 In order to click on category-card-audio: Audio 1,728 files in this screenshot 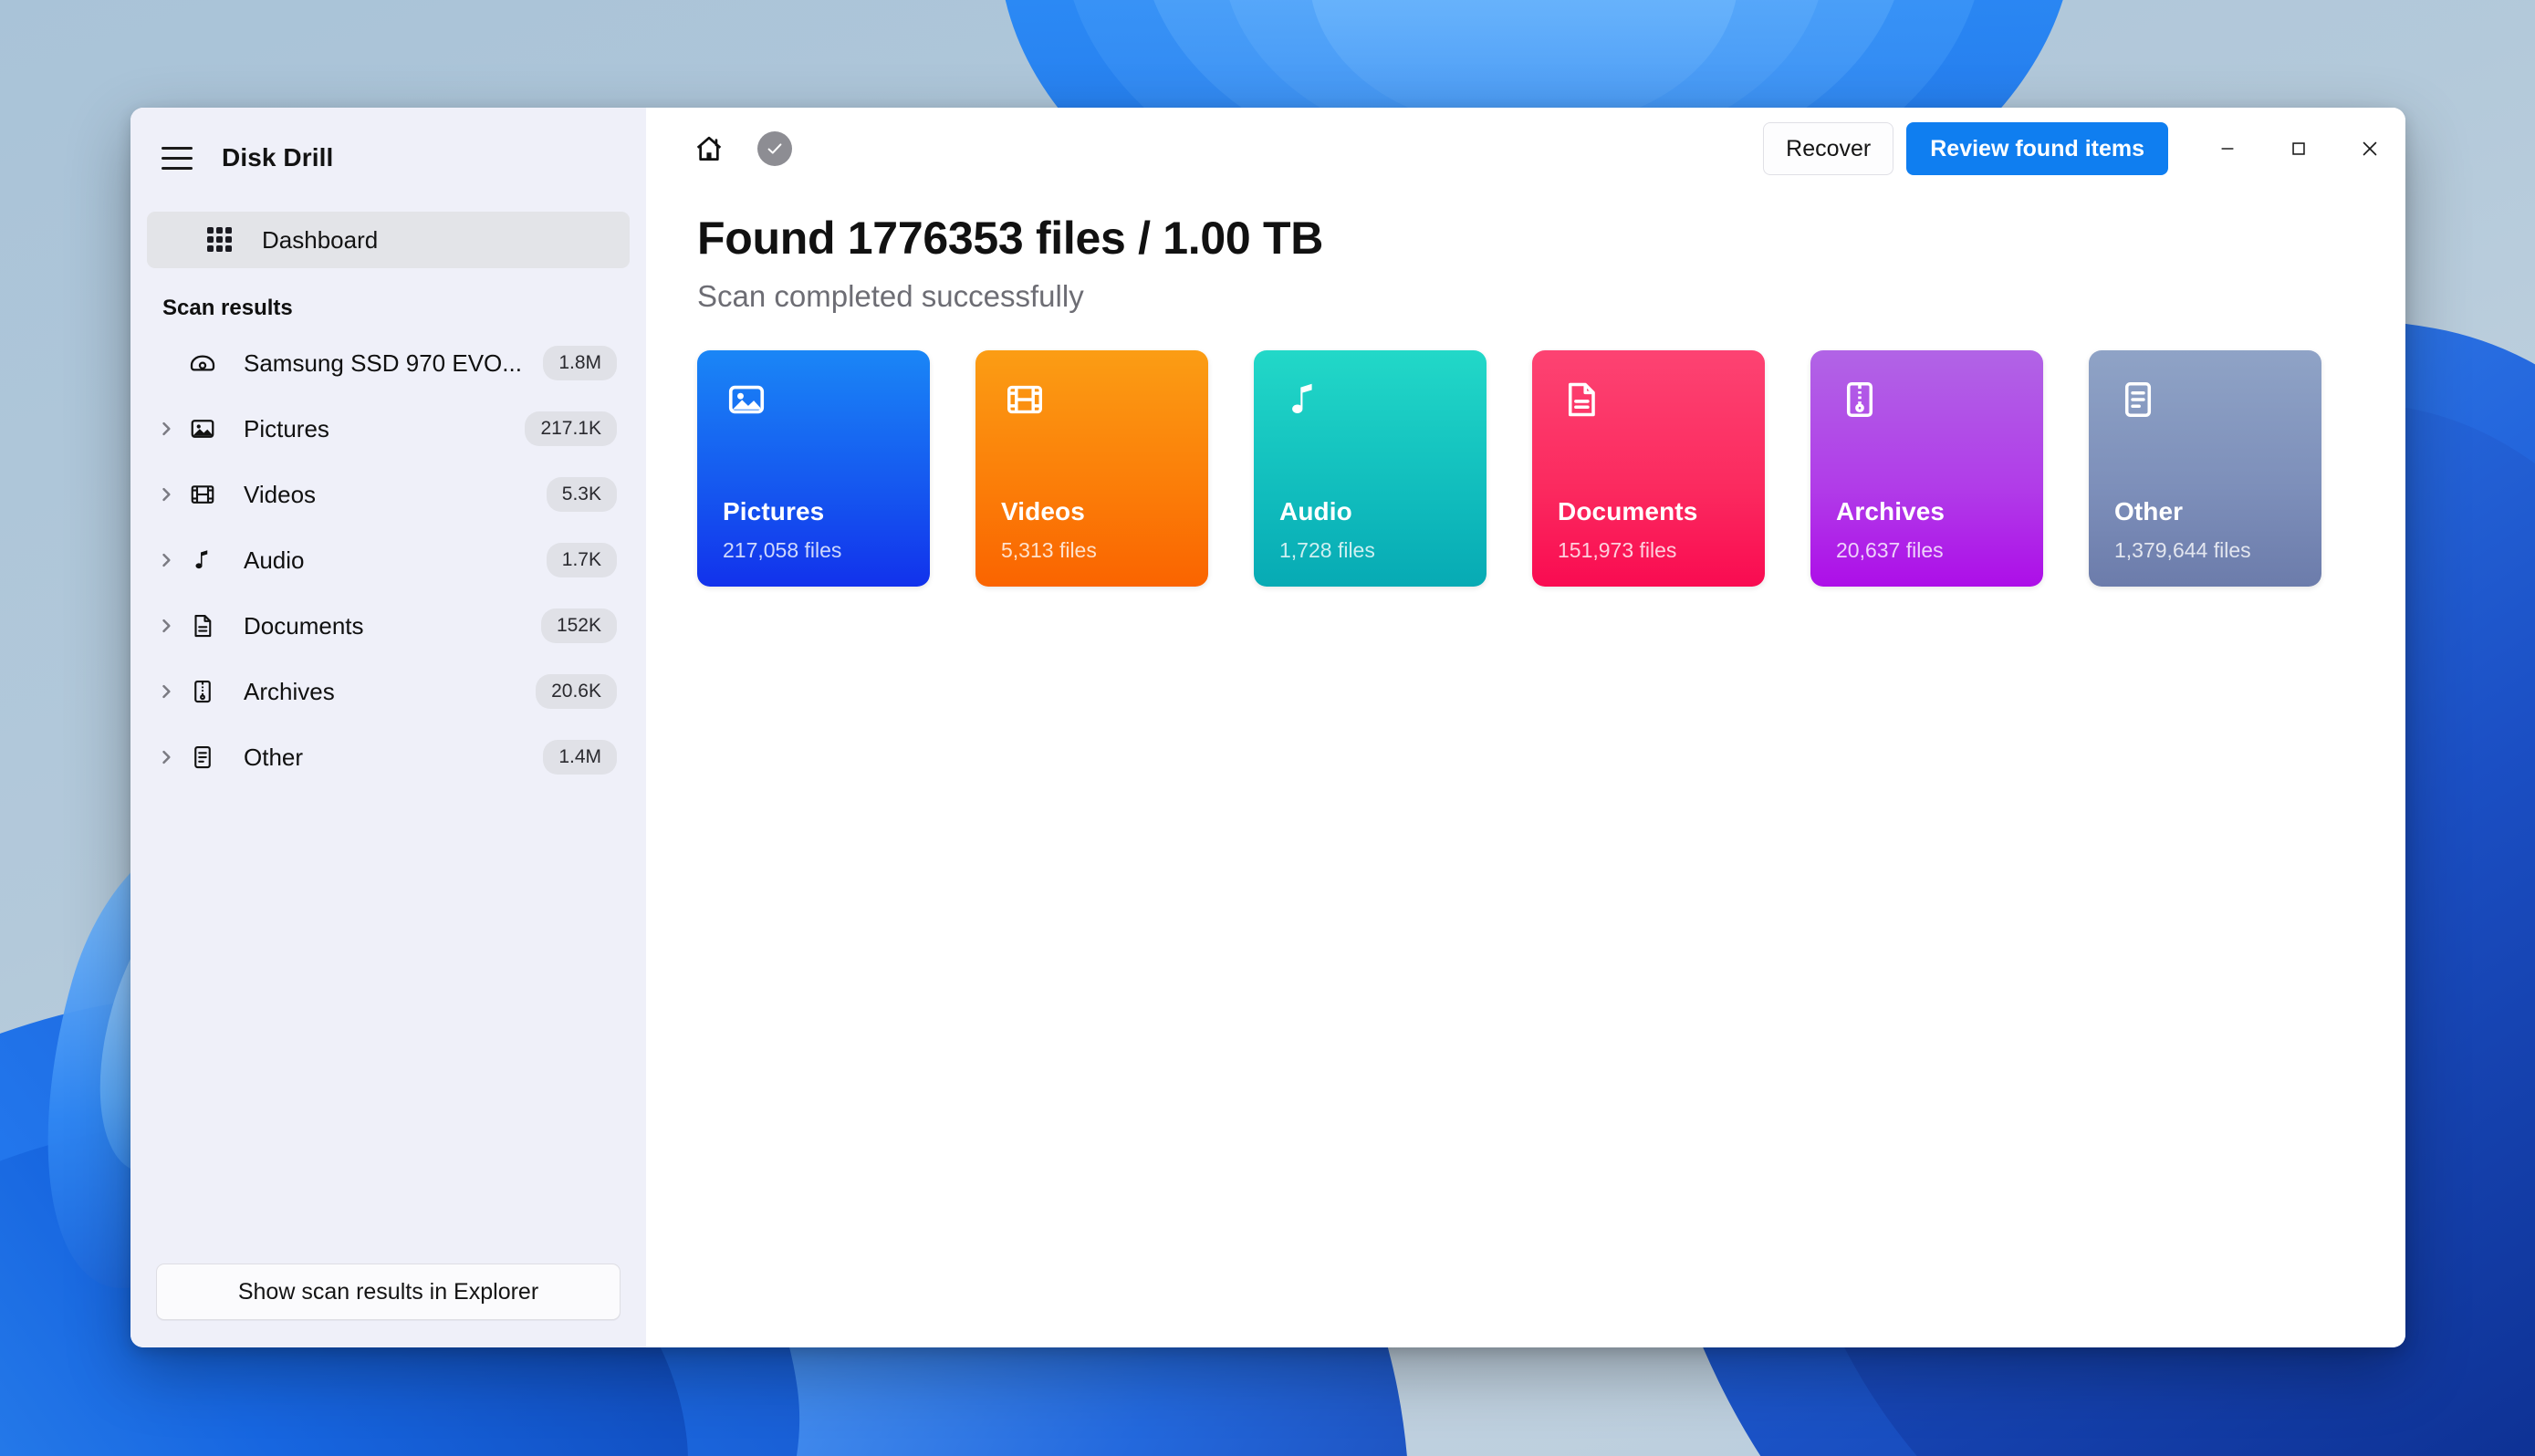, I will do `click(1370, 469)`.